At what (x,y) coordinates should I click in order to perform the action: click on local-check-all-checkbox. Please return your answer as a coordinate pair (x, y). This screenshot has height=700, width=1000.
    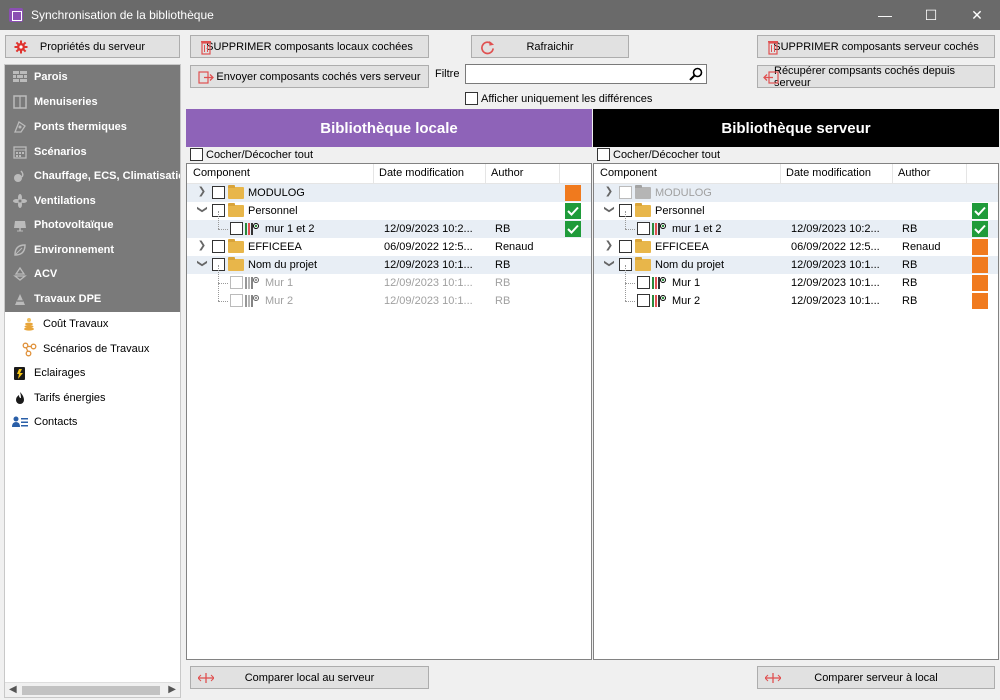
    Looking at the image, I should click on (196, 154).